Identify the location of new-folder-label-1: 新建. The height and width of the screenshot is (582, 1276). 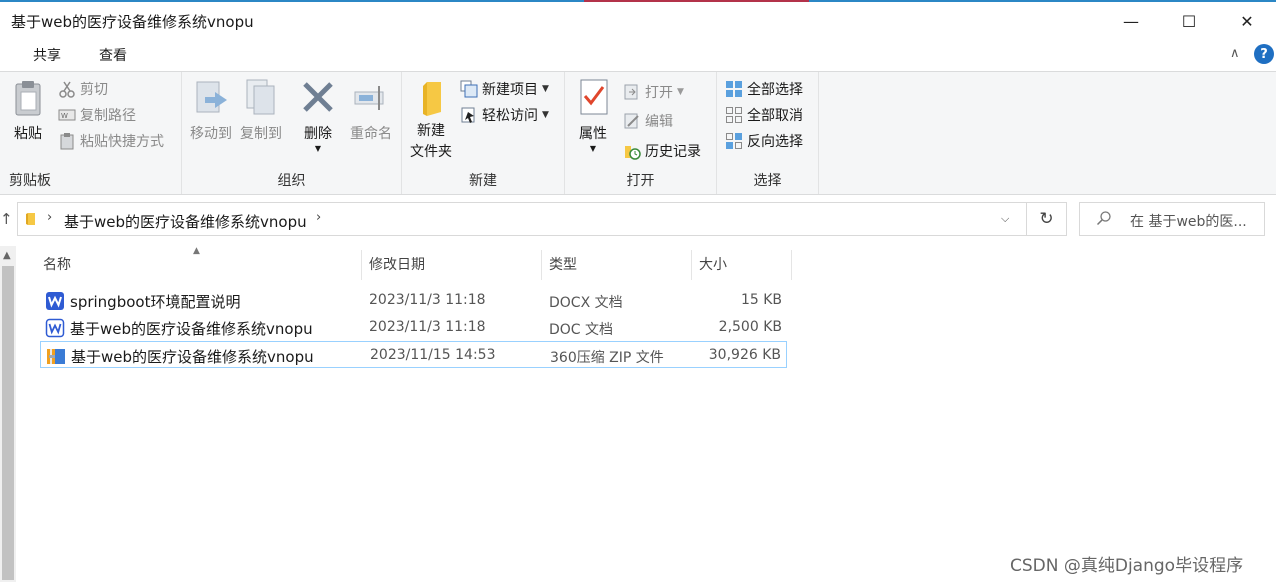
(431, 131).